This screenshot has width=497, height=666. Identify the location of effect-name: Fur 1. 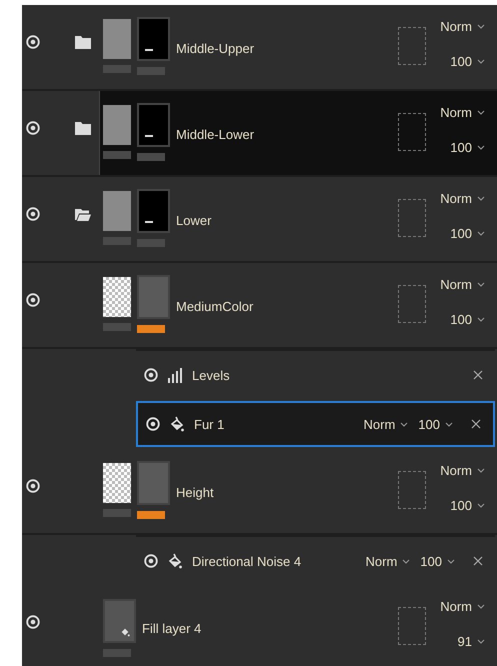
(210, 424).